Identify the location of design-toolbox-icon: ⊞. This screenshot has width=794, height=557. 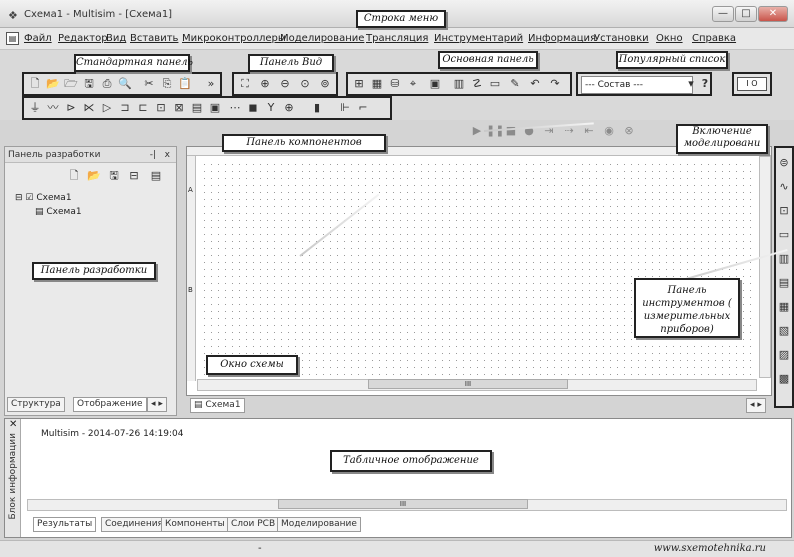
(359, 84).